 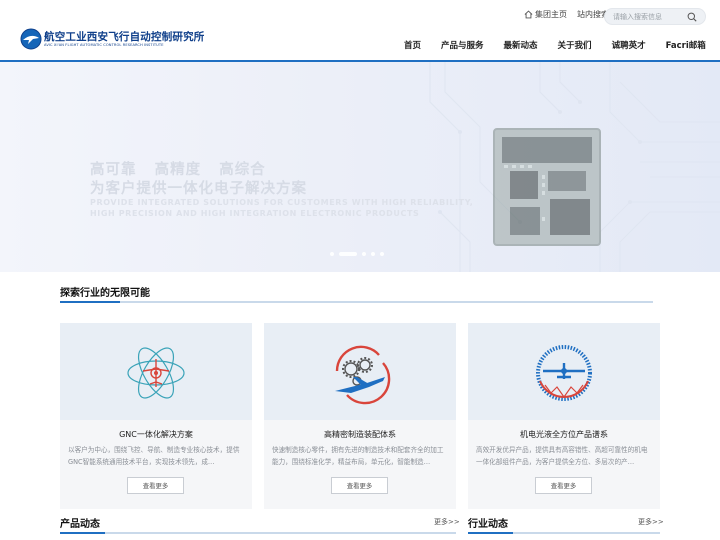 I want to click on banner-subheadline: 为客户提供一体化电子解决方案, so click(x=198, y=189).